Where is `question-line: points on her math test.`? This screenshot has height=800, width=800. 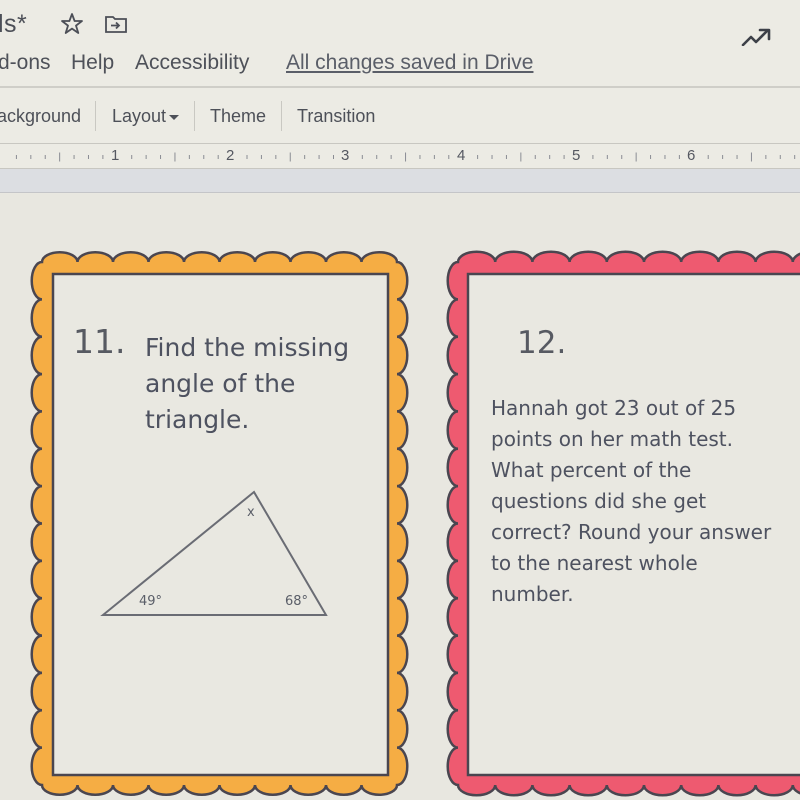 question-line: points on her math test. is located at coordinates (612, 439).